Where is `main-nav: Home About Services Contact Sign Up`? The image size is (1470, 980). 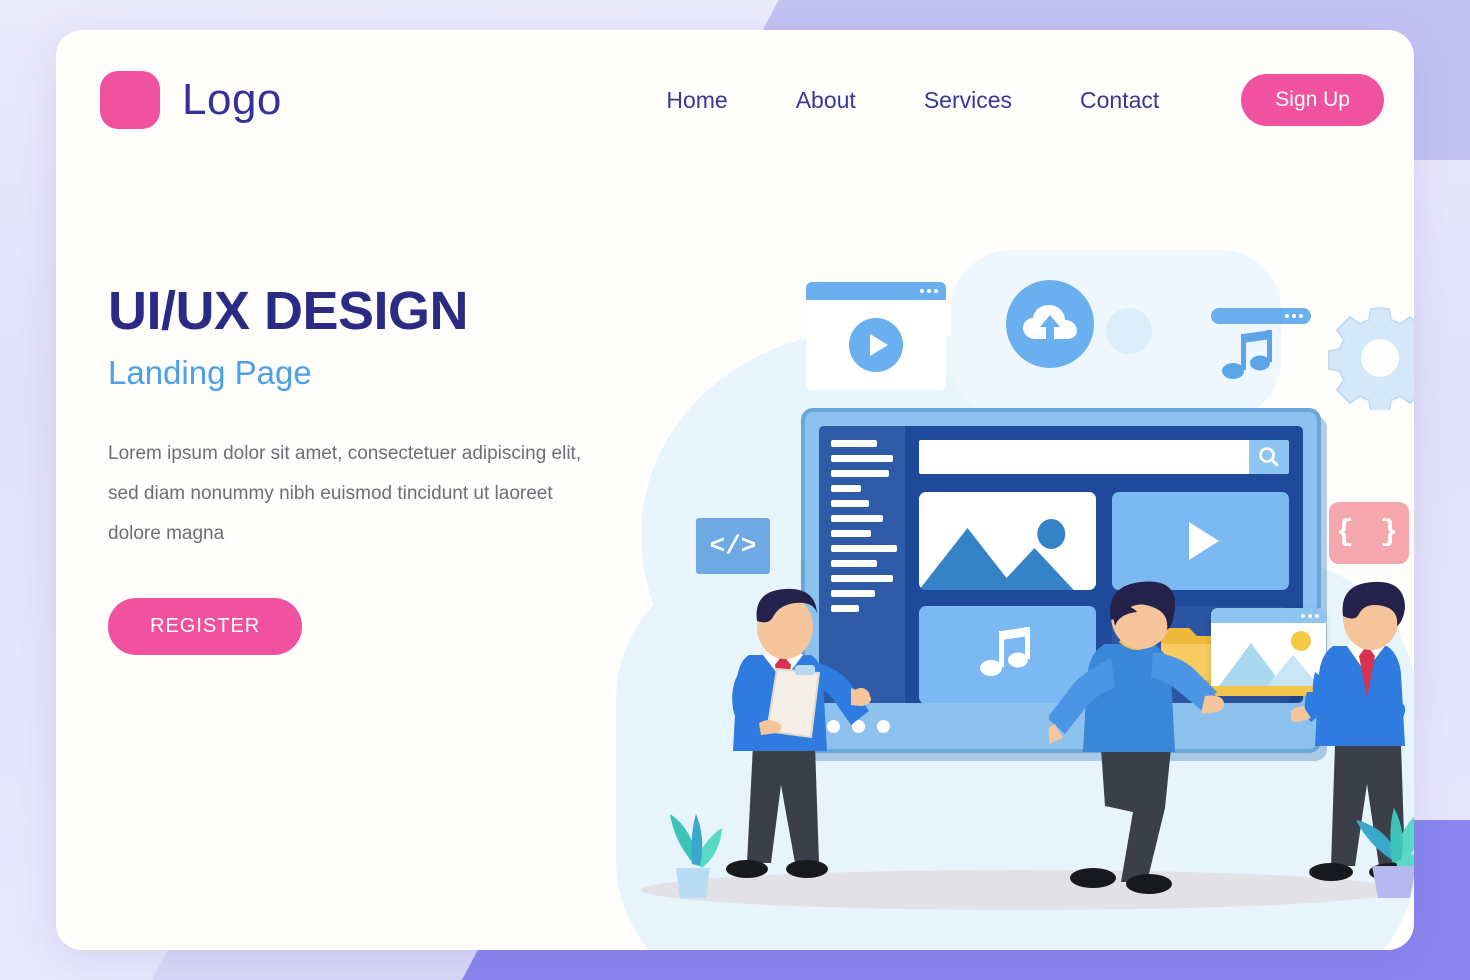
main-nav: Home About Services Contact Sign Up is located at coordinates (1008, 100).